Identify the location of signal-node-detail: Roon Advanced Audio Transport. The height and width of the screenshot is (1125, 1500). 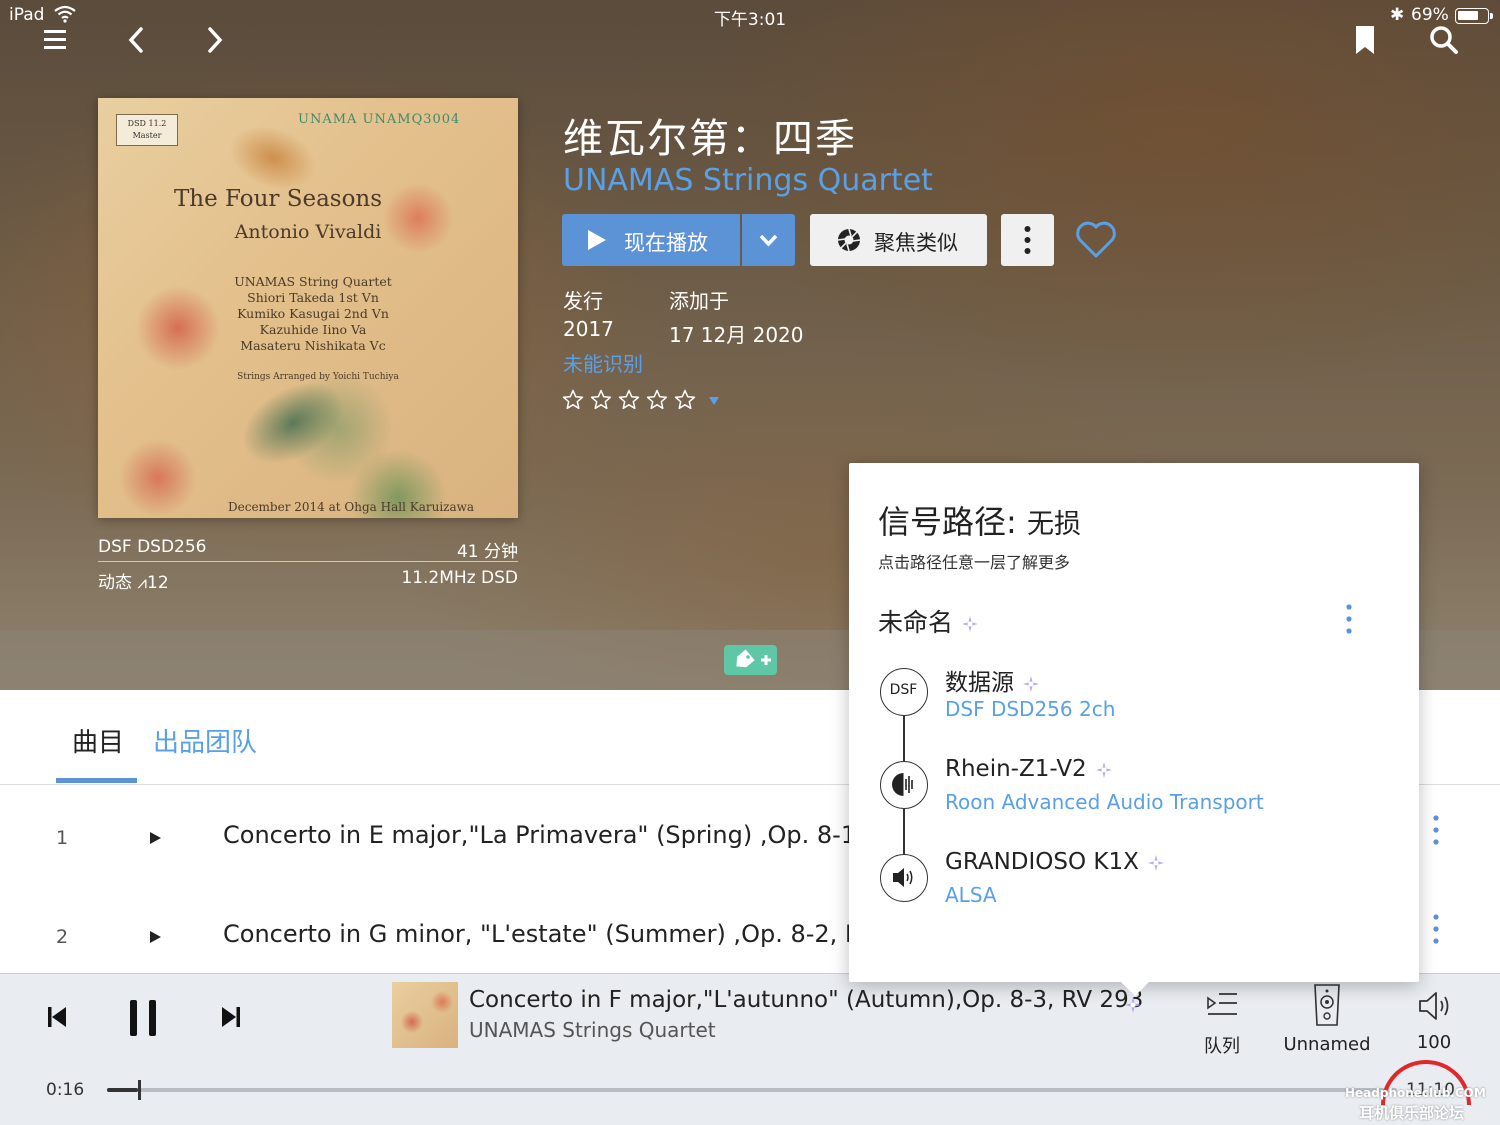
(1104, 802).